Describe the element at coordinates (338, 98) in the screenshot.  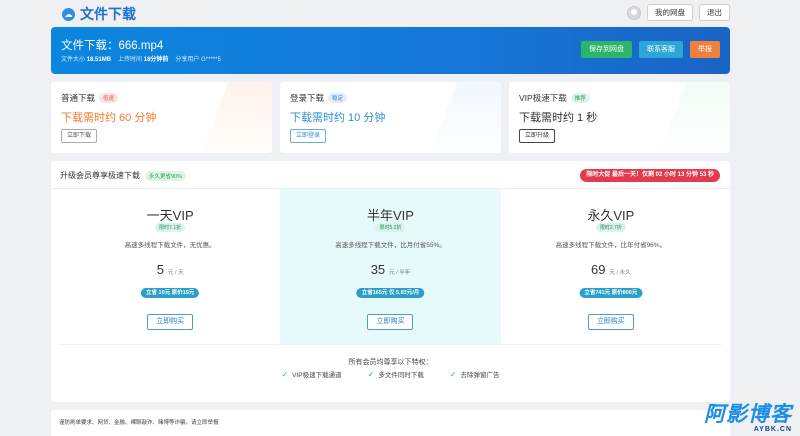
I see `stable-tag: 稳定` at that location.